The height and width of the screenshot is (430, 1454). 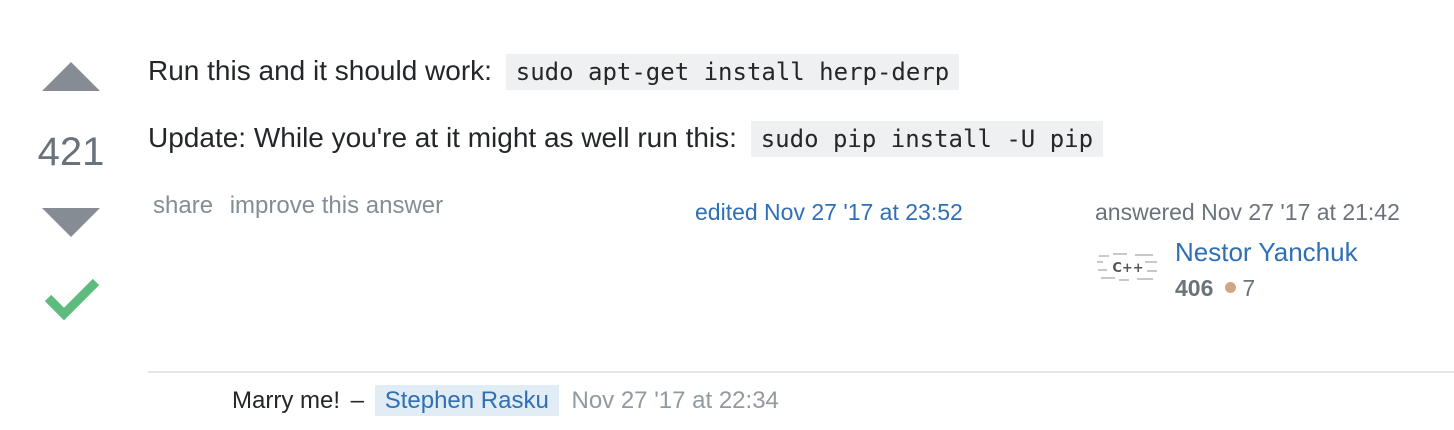 What do you see at coordinates (829, 212) in the screenshot?
I see `edited-link: edited Nov 27 '17 at 23:52` at bounding box center [829, 212].